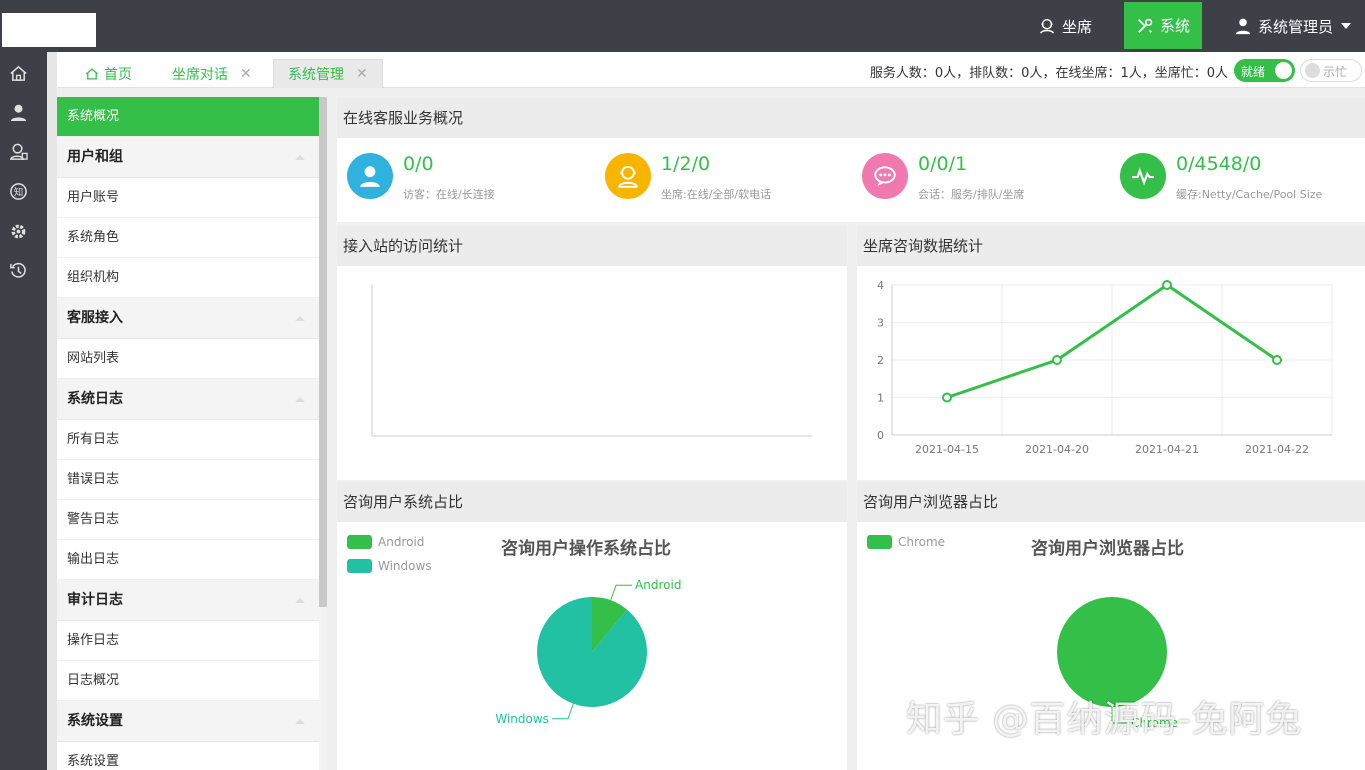  Describe the element at coordinates (1167, 449) in the screenshot. I see `x-tick-label: 2021-04-21` at that location.